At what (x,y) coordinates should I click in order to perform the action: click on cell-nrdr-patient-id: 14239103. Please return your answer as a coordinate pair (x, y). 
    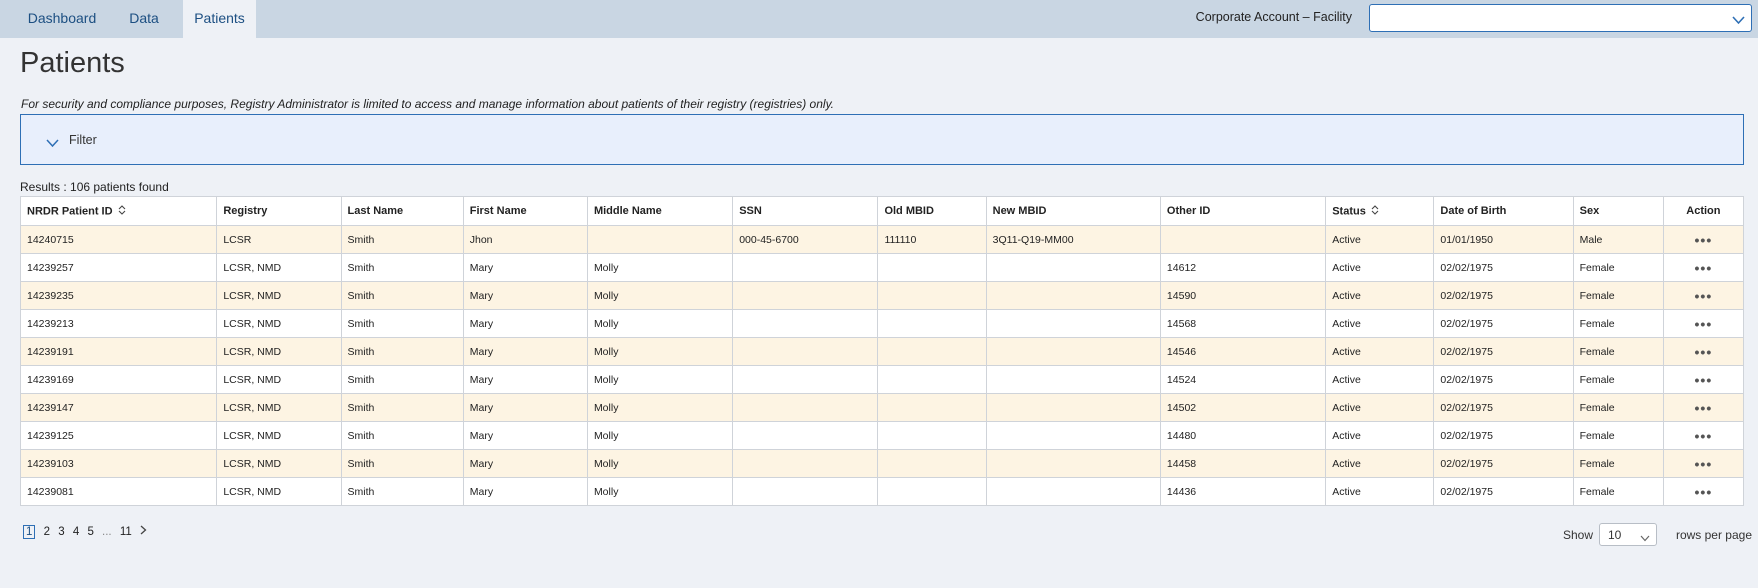
    Looking at the image, I should click on (118, 463).